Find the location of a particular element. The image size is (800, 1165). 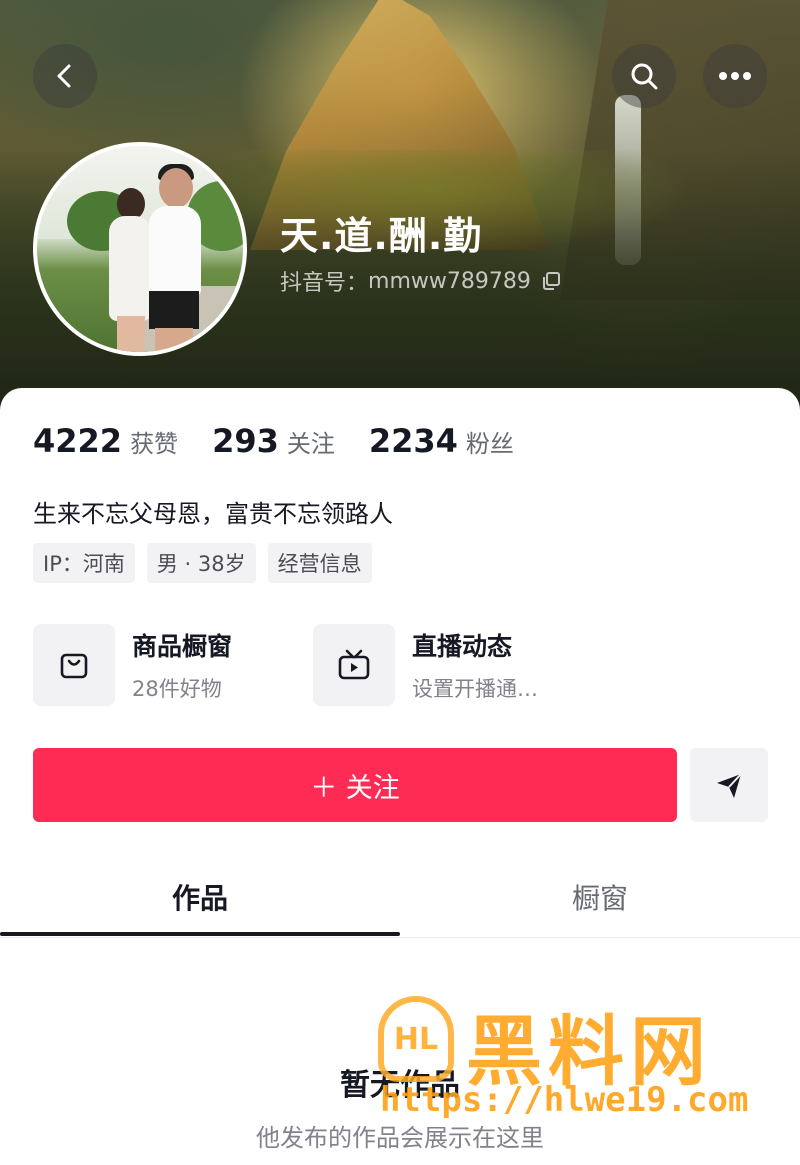

tag-ip: IP：河南 is located at coordinates (84, 563).